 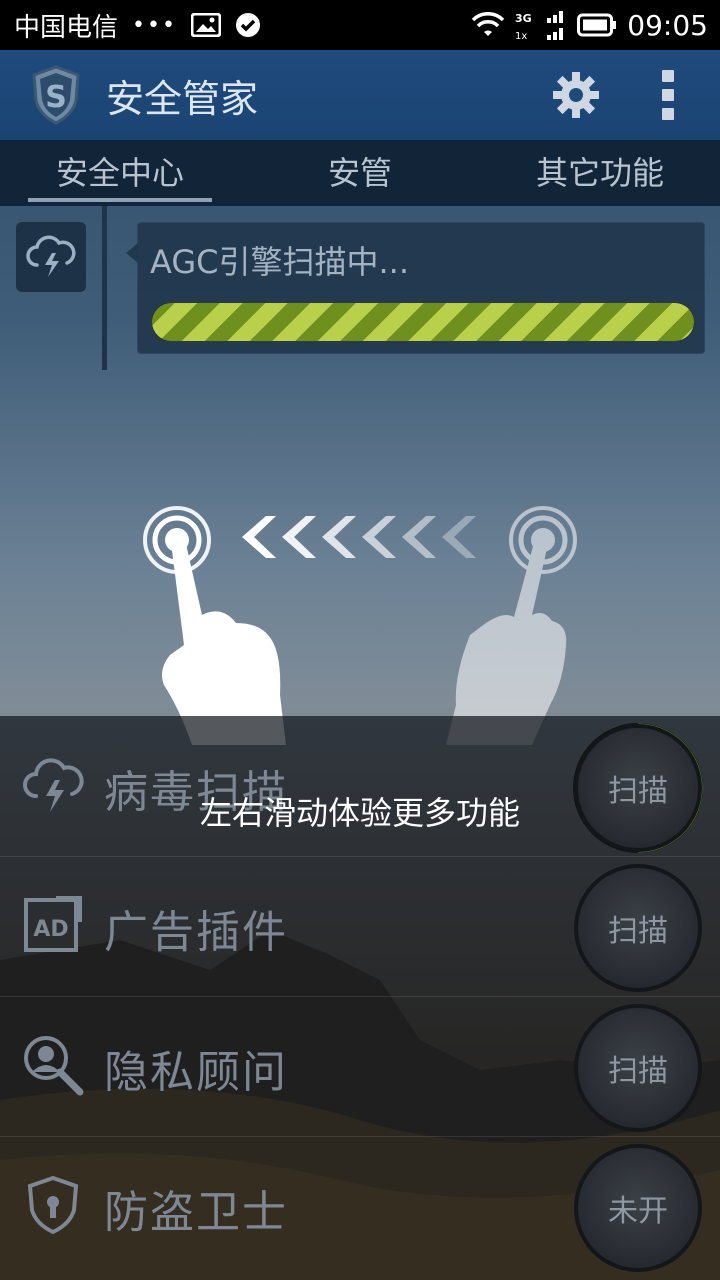 What do you see at coordinates (196, 932) in the screenshot?
I see `list-item-label: 广告插件` at bounding box center [196, 932].